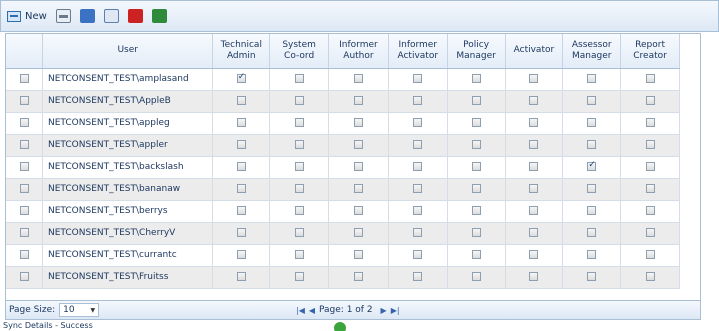  Describe the element at coordinates (87, 16) in the screenshot. I see `export-word-button` at that location.